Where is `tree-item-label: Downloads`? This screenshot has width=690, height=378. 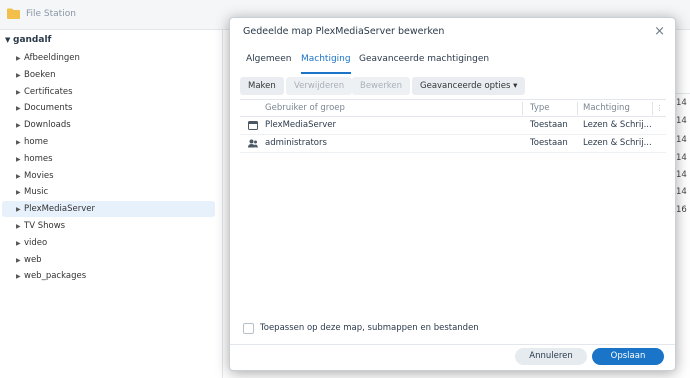
tree-item-label: Downloads is located at coordinates (47, 125).